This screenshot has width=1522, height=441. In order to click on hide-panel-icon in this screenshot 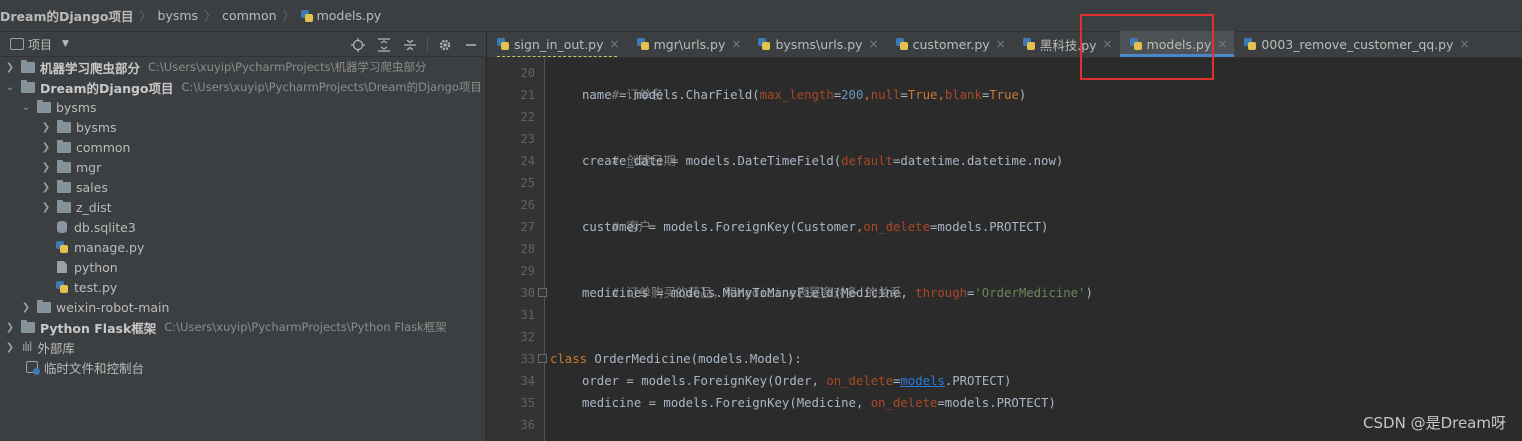, I will do `click(471, 45)`.